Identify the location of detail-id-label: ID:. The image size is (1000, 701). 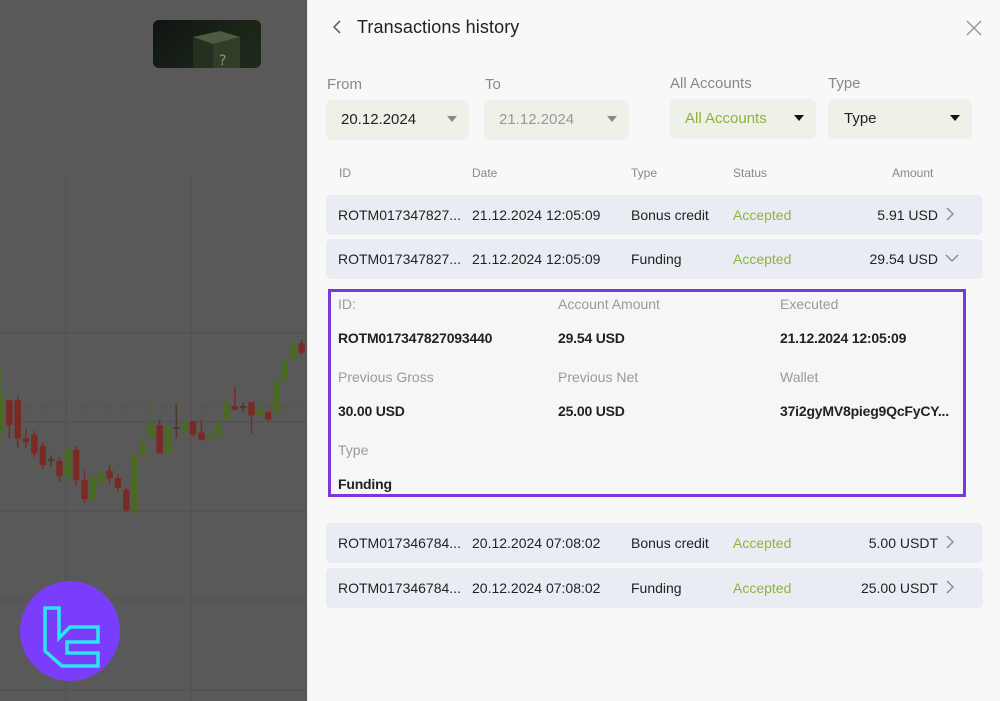
(347, 304).